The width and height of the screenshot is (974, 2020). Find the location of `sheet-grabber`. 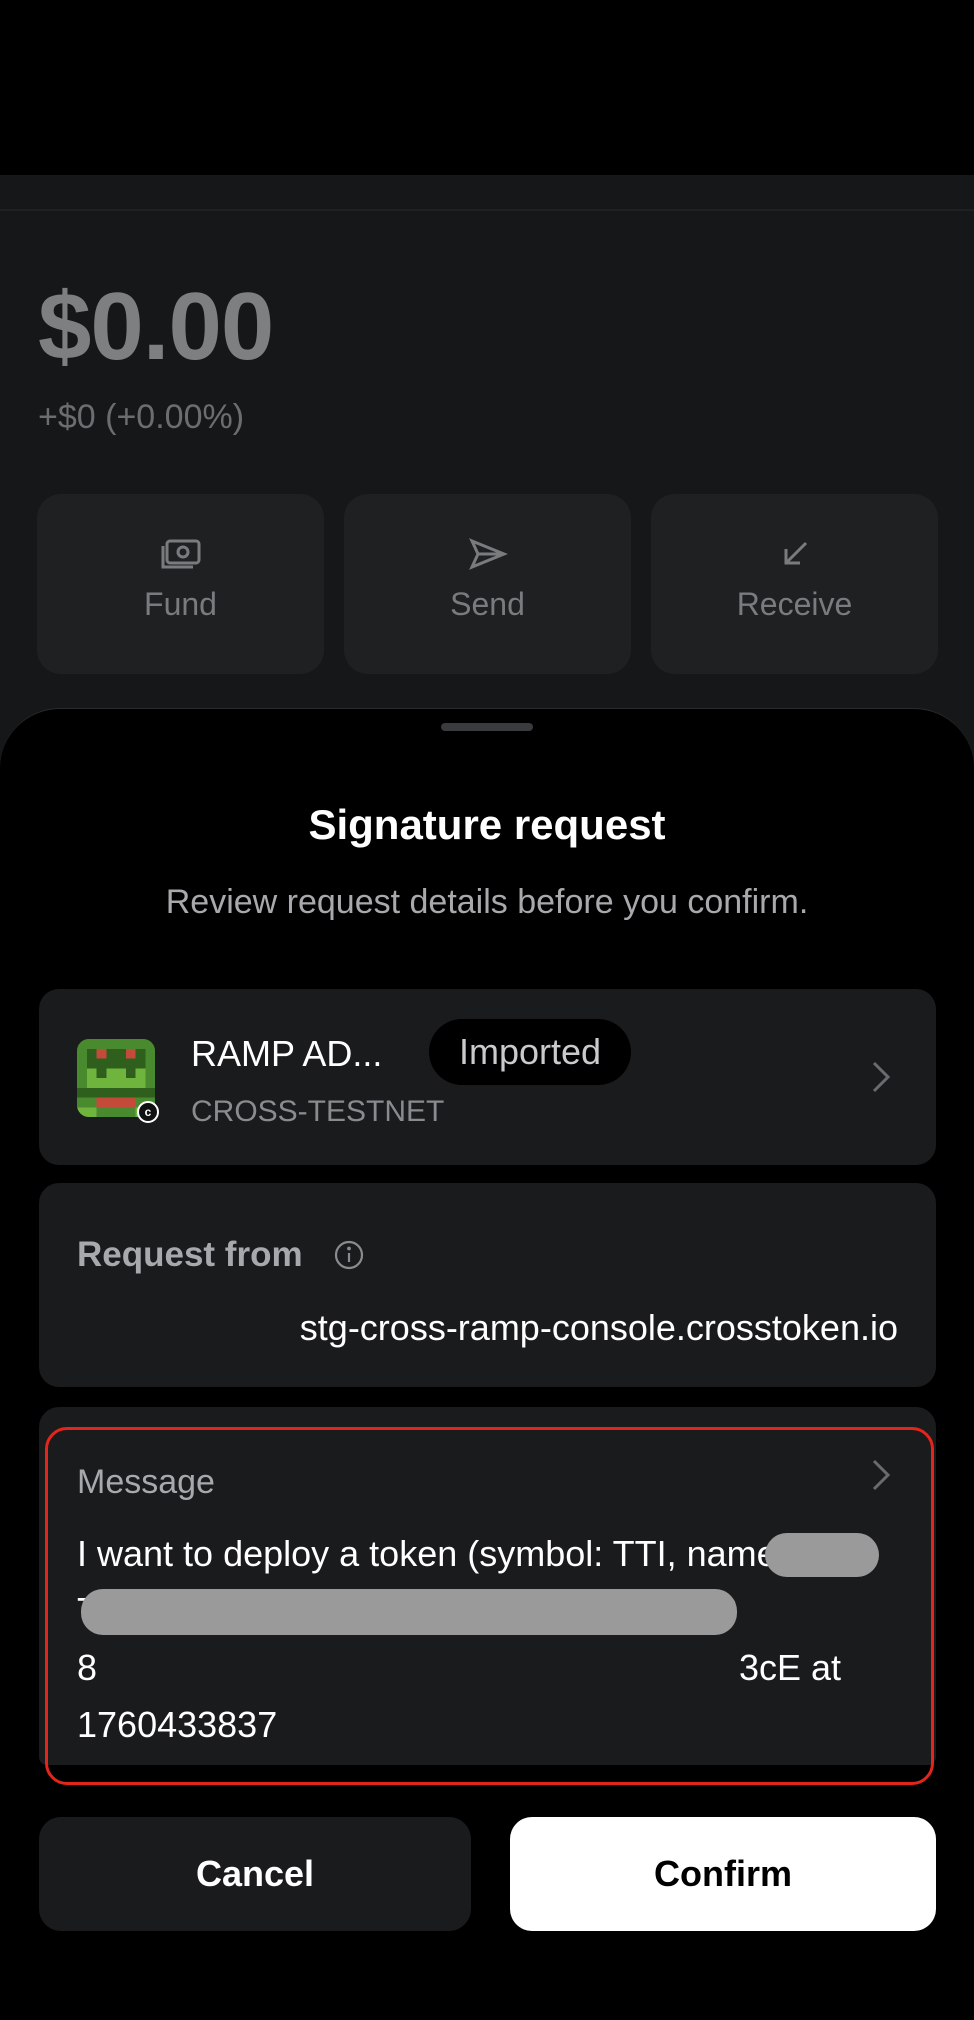

sheet-grabber is located at coordinates (487, 727).